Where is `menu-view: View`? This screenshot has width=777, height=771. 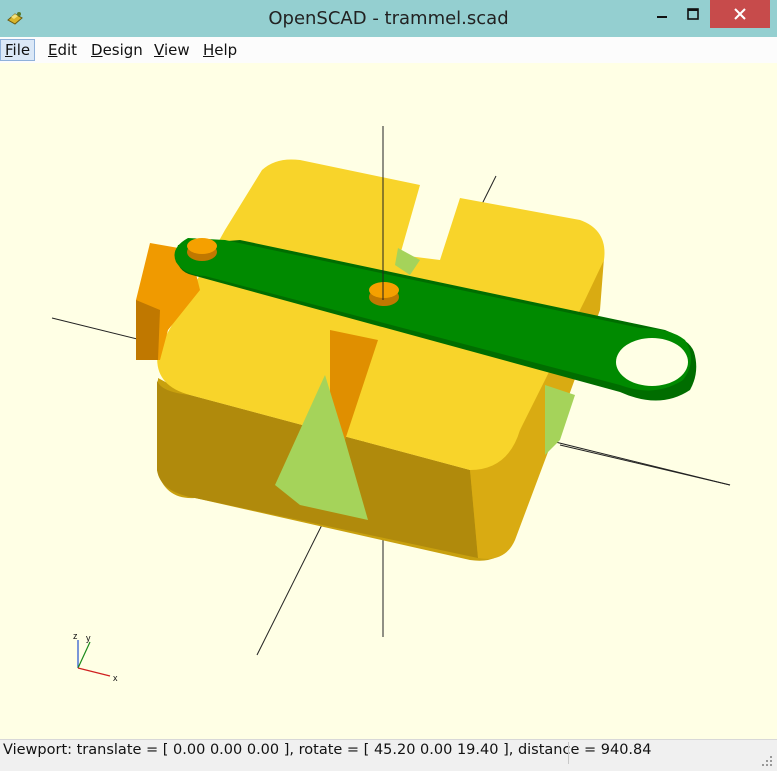
menu-view: View is located at coordinates (172, 50).